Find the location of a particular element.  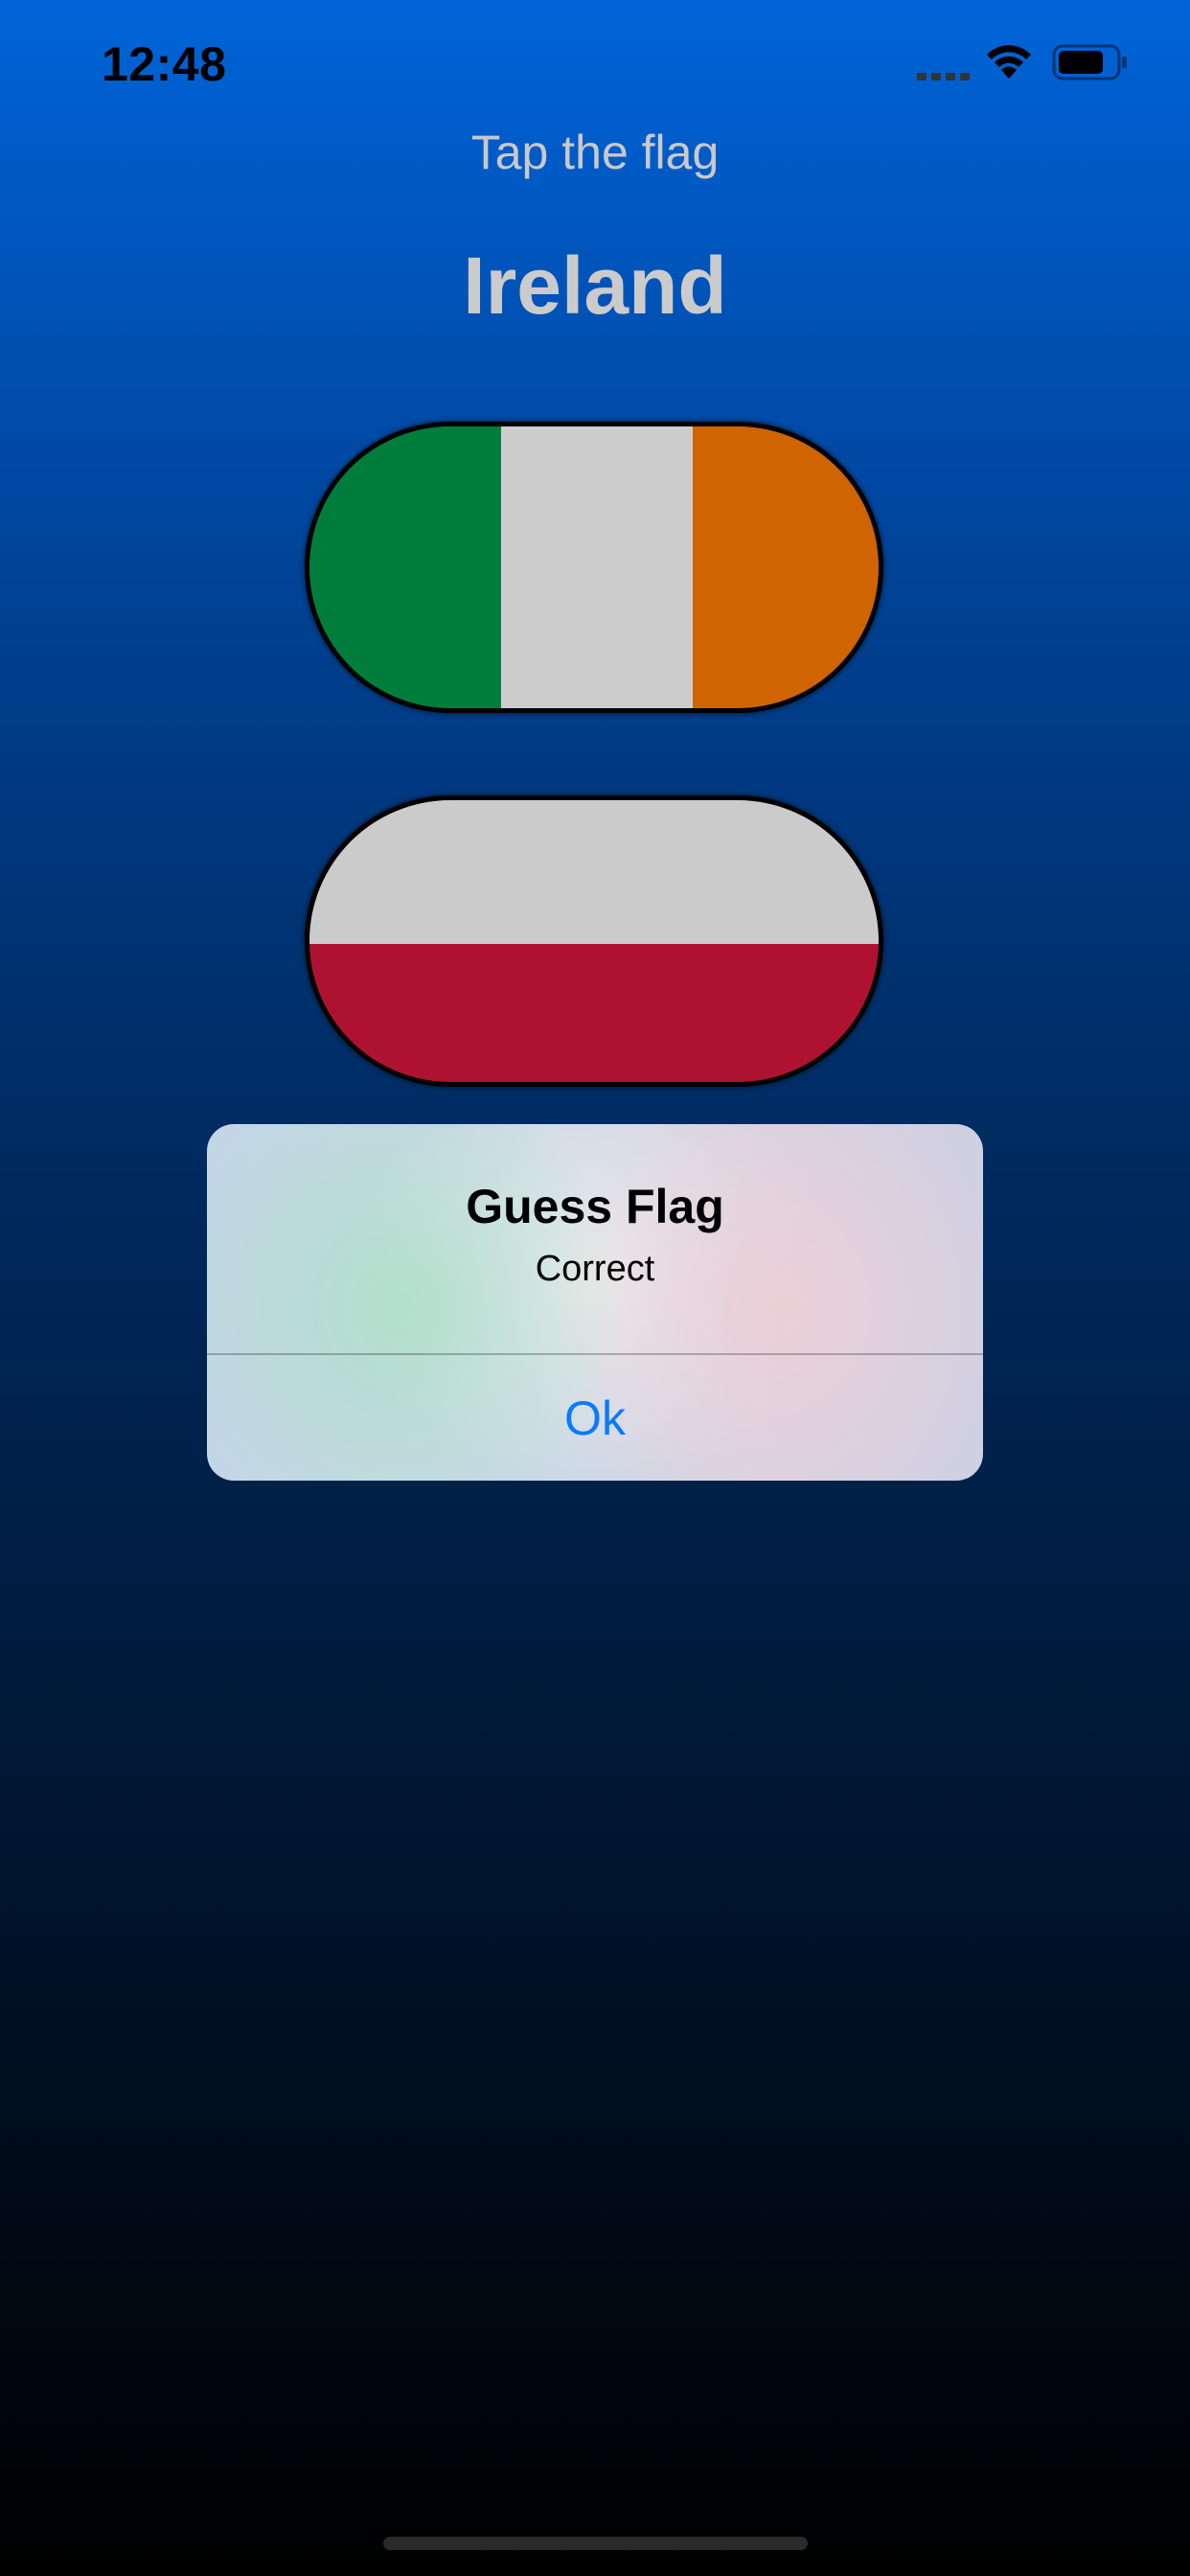

flag-stripe-orange is located at coordinates (786, 567).